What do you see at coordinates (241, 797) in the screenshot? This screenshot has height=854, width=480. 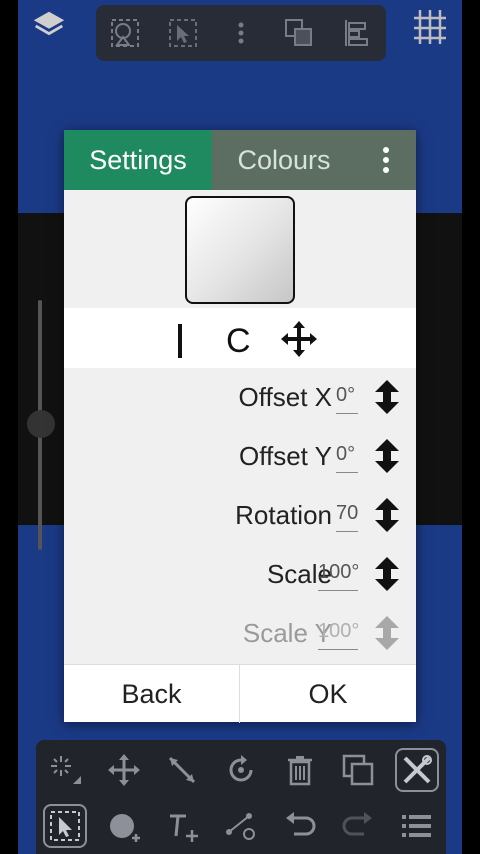 I see `bottom-toolbar` at bounding box center [241, 797].